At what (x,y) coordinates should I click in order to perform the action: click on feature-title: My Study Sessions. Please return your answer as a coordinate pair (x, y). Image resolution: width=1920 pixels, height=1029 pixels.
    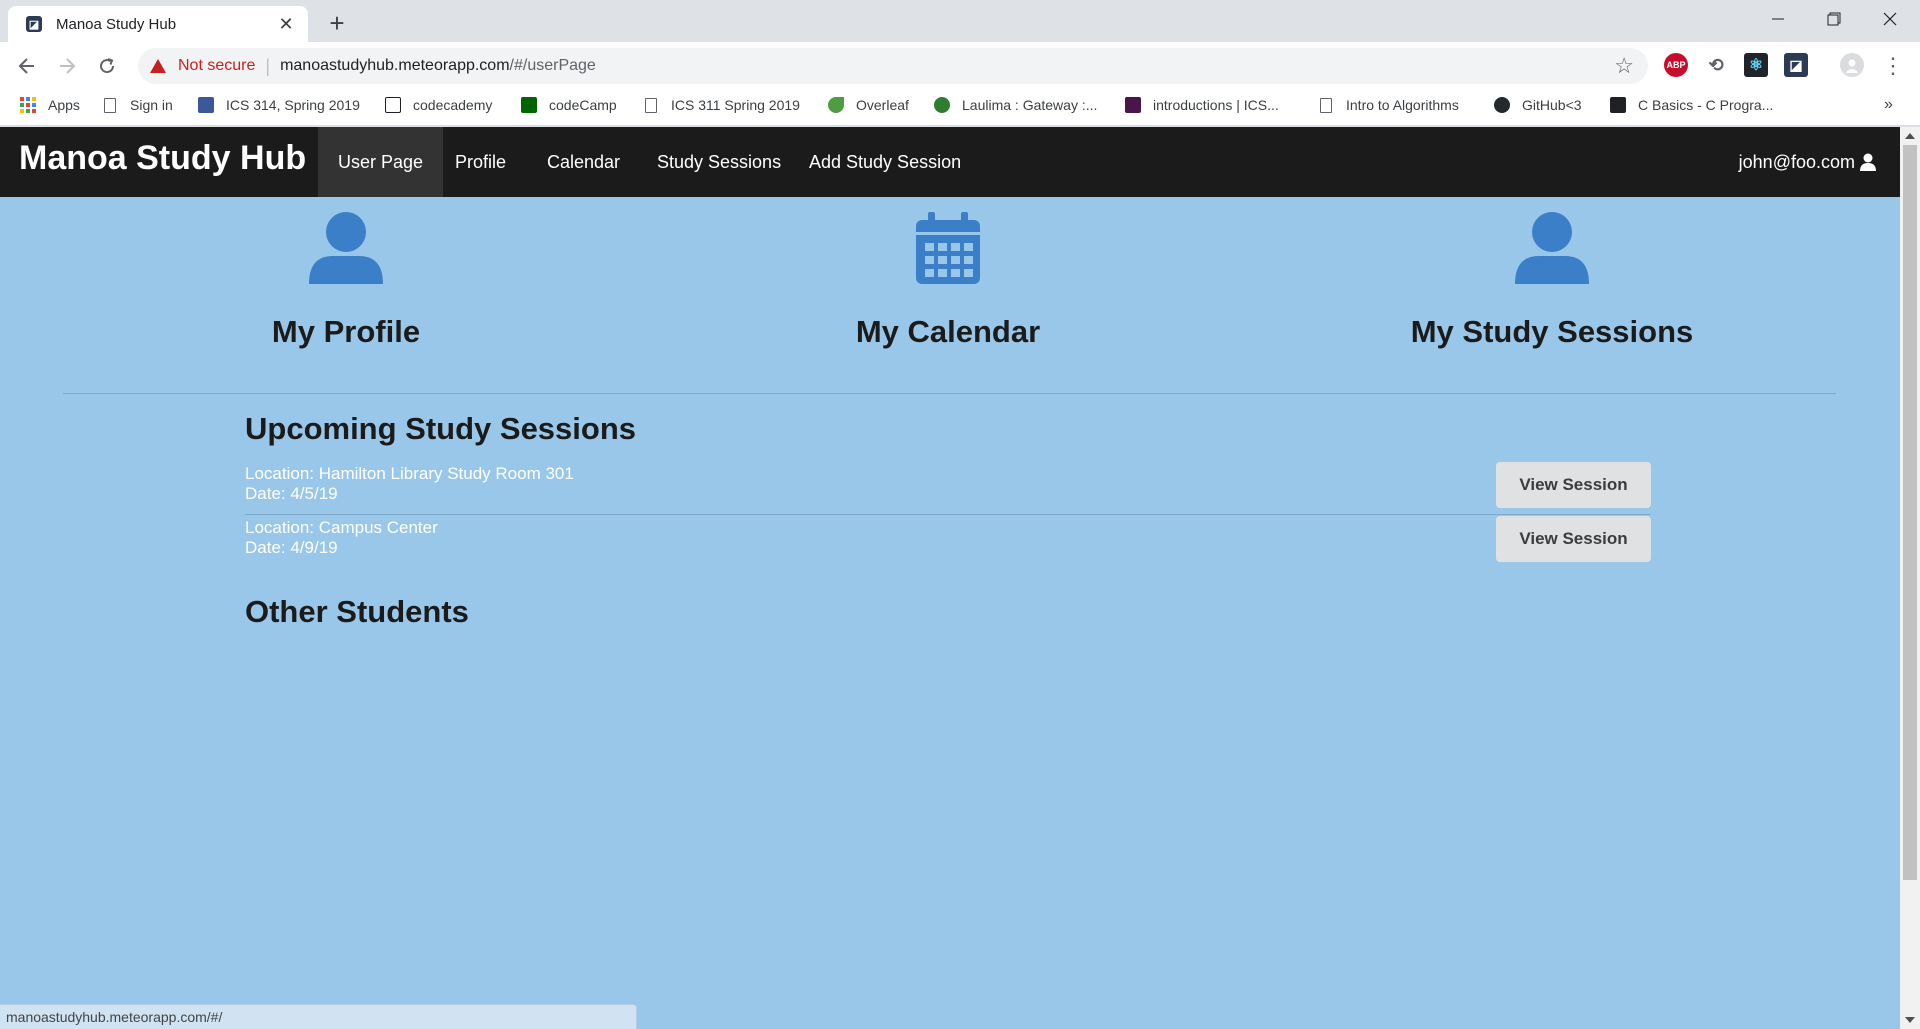
    Looking at the image, I should click on (1552, 331).